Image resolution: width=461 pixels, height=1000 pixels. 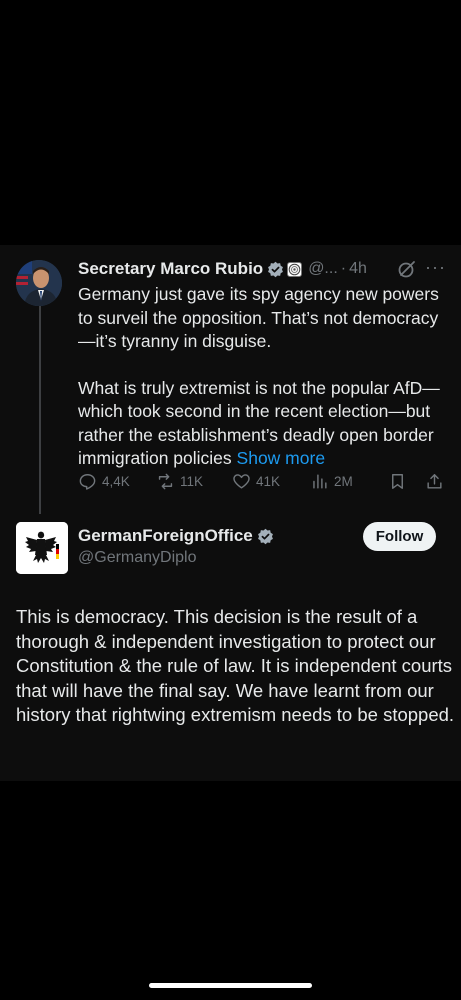 I want to click on follow-button: Follow, so click(x=399, y=536).